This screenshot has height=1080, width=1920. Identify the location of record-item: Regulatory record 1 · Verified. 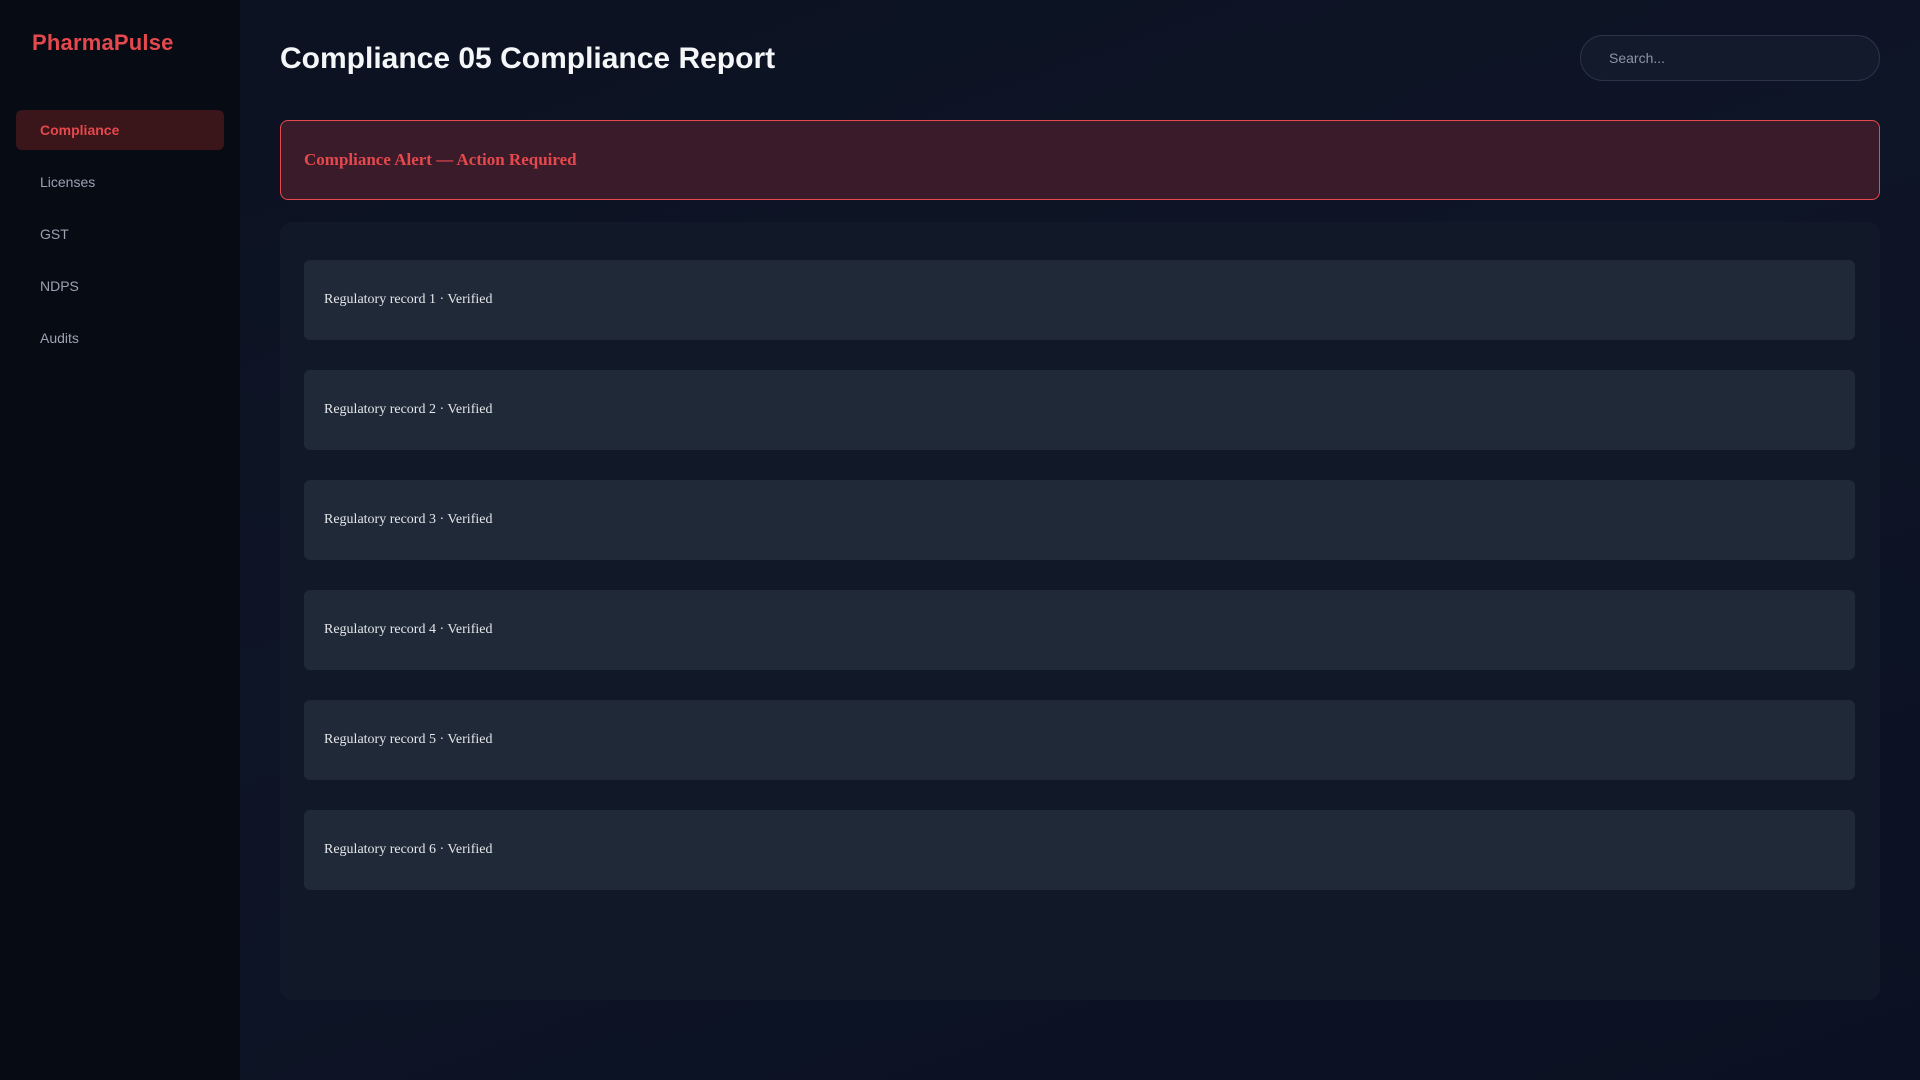
(1079, 300).